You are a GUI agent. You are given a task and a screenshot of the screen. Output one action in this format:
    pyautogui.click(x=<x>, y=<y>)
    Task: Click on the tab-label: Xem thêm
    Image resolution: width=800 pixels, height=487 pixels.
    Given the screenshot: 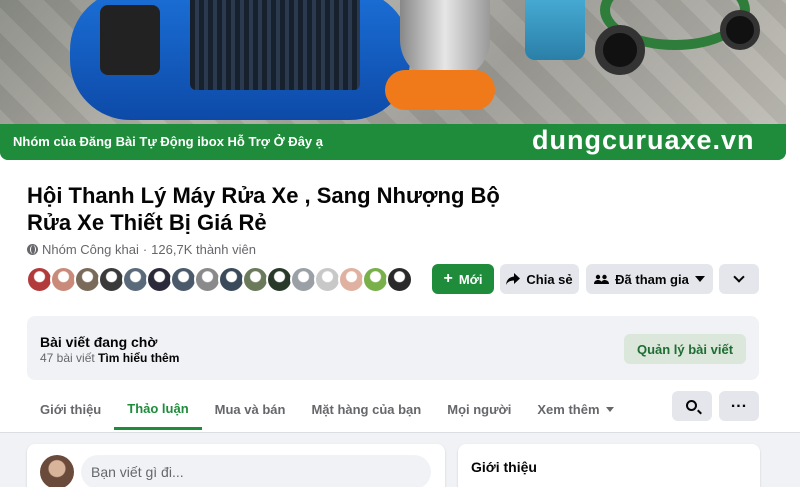 What is the action you would take?
    pyautogui.click(x=568, y=409)
    